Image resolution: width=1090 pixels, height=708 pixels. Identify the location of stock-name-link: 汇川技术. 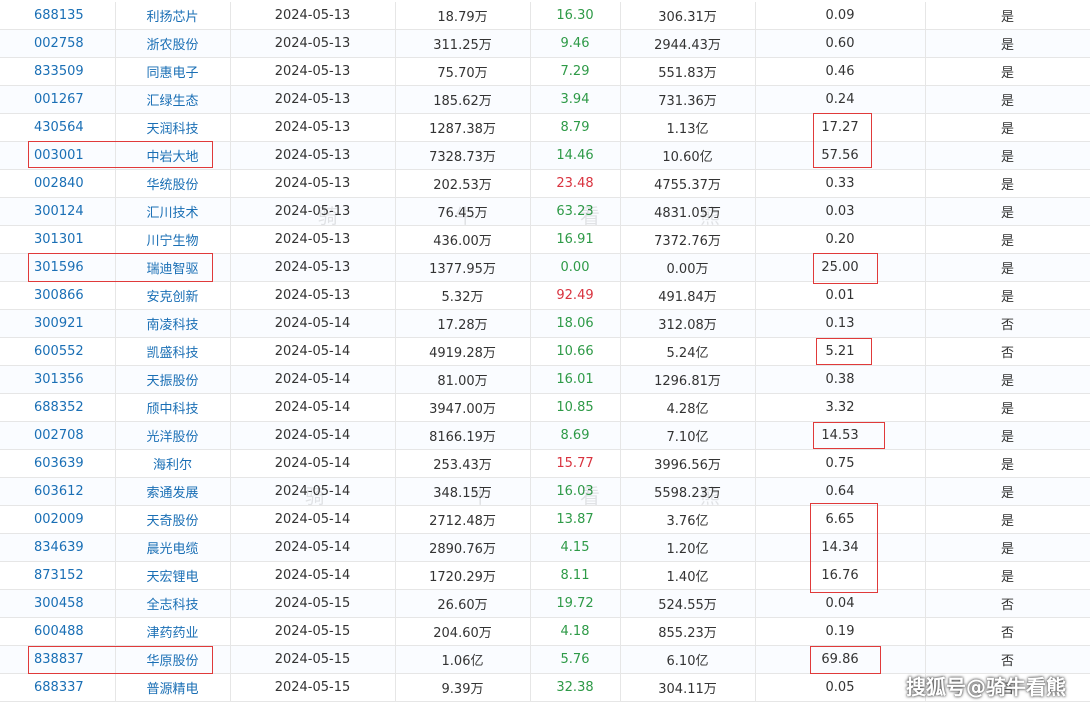
(173, 211).